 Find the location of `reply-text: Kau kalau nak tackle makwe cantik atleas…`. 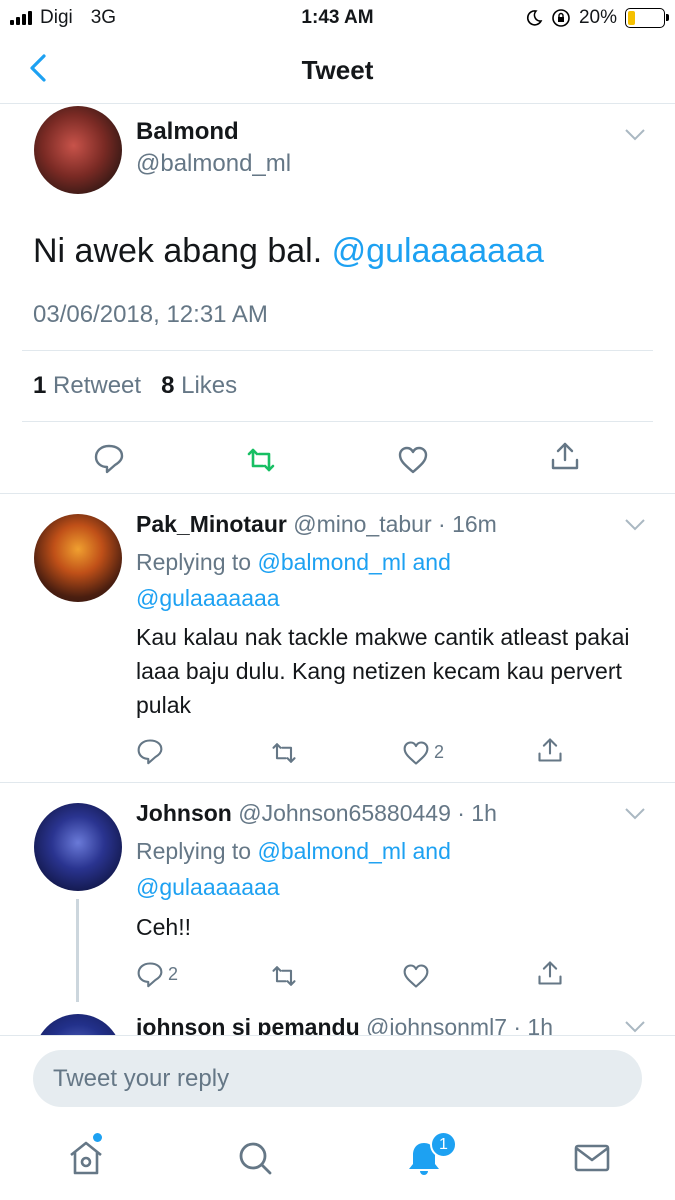

reply-text: Kau kalau nak tackle makwe cantik atleas… is located at coordinates (383, 671).